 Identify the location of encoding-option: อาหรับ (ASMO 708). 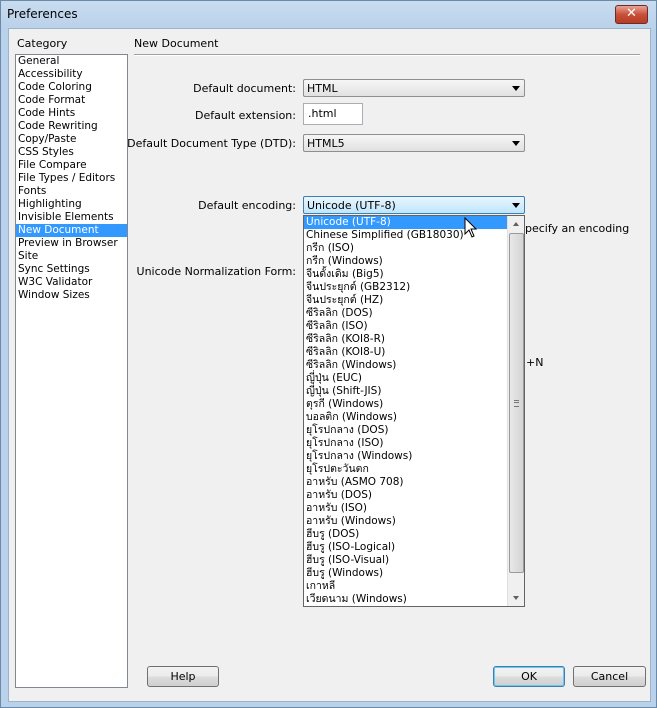
(406, 482).